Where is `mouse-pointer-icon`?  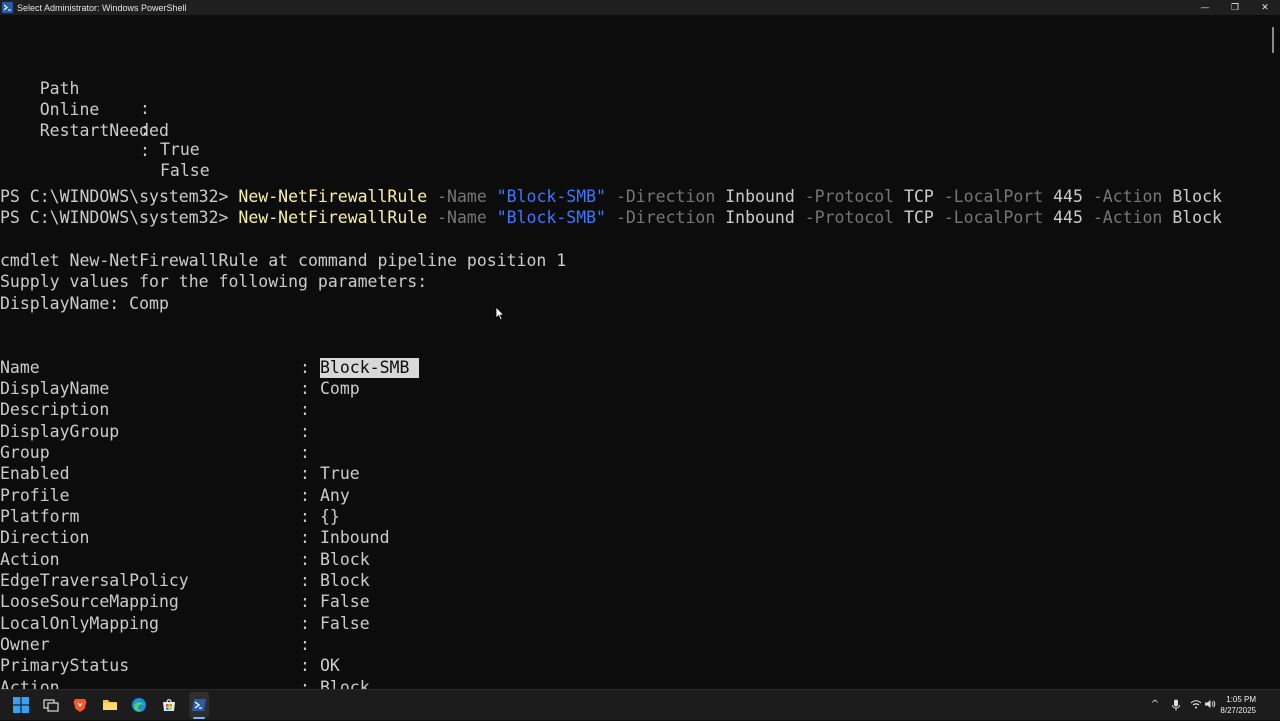
mouse-pointer-icon is located at coordinates (500, 315).